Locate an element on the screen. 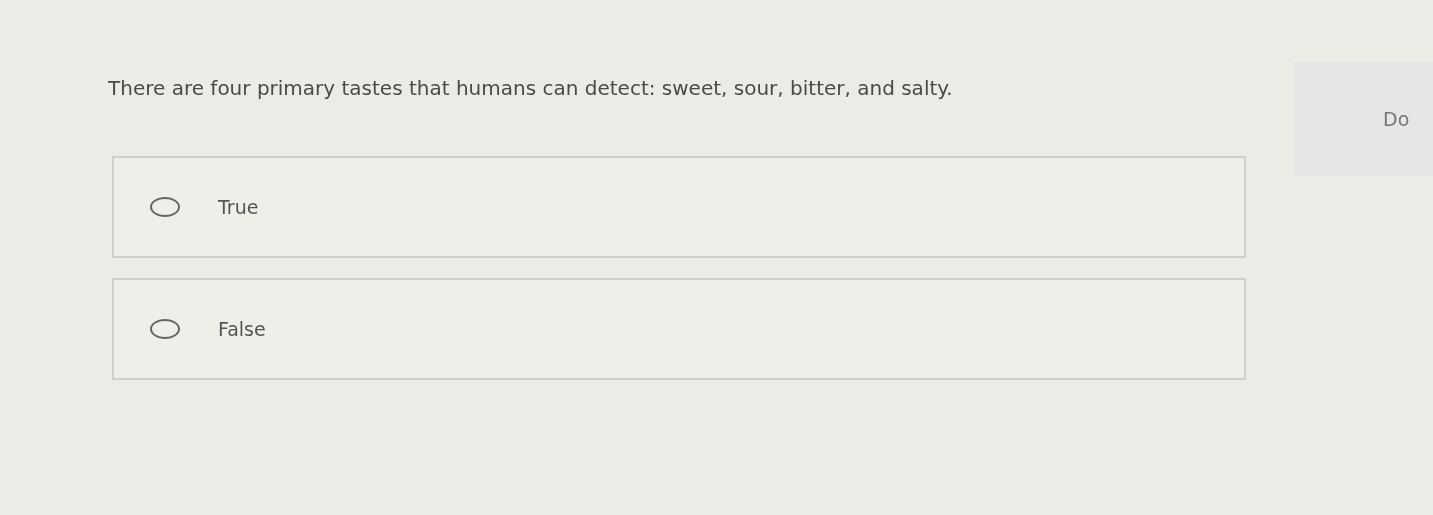 The width and height of the screenshot is (1433, 515). option-label: True is located at coordinates (238, 207).